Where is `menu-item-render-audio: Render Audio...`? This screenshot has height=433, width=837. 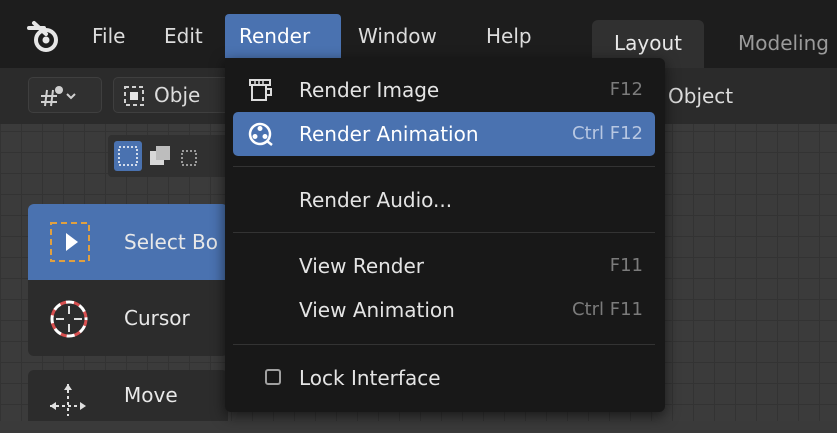 menu-item-render-audio: Render Audio... is located at coordinates (444, 200).